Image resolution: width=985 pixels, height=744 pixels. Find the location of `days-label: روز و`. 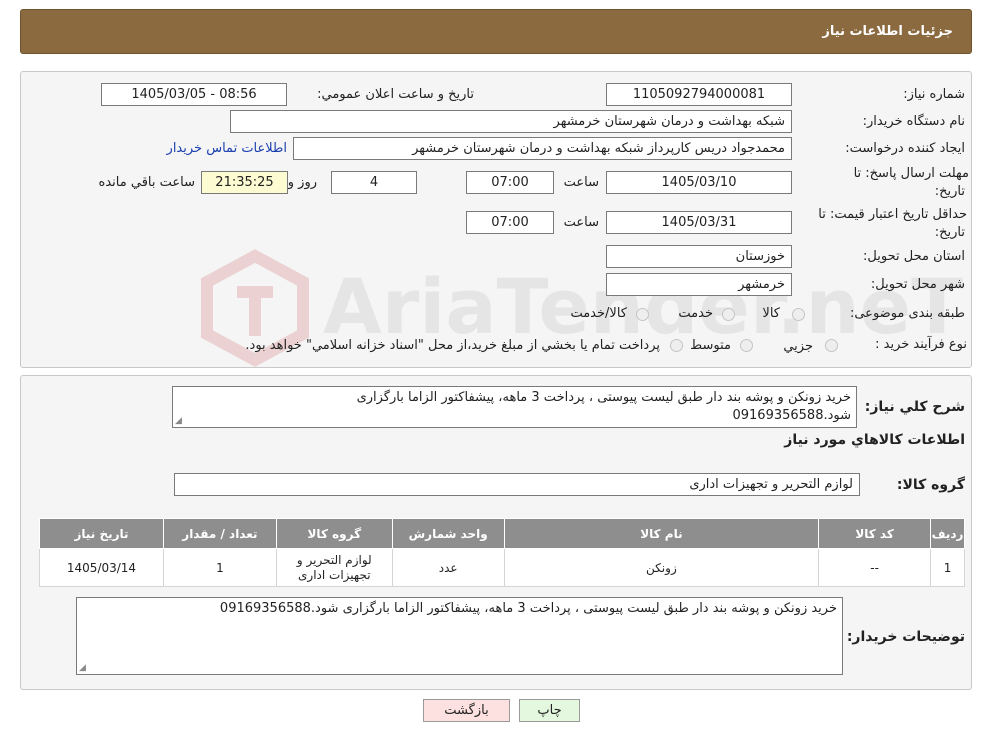

days-label: روز و is located at coordinates (302, 182).